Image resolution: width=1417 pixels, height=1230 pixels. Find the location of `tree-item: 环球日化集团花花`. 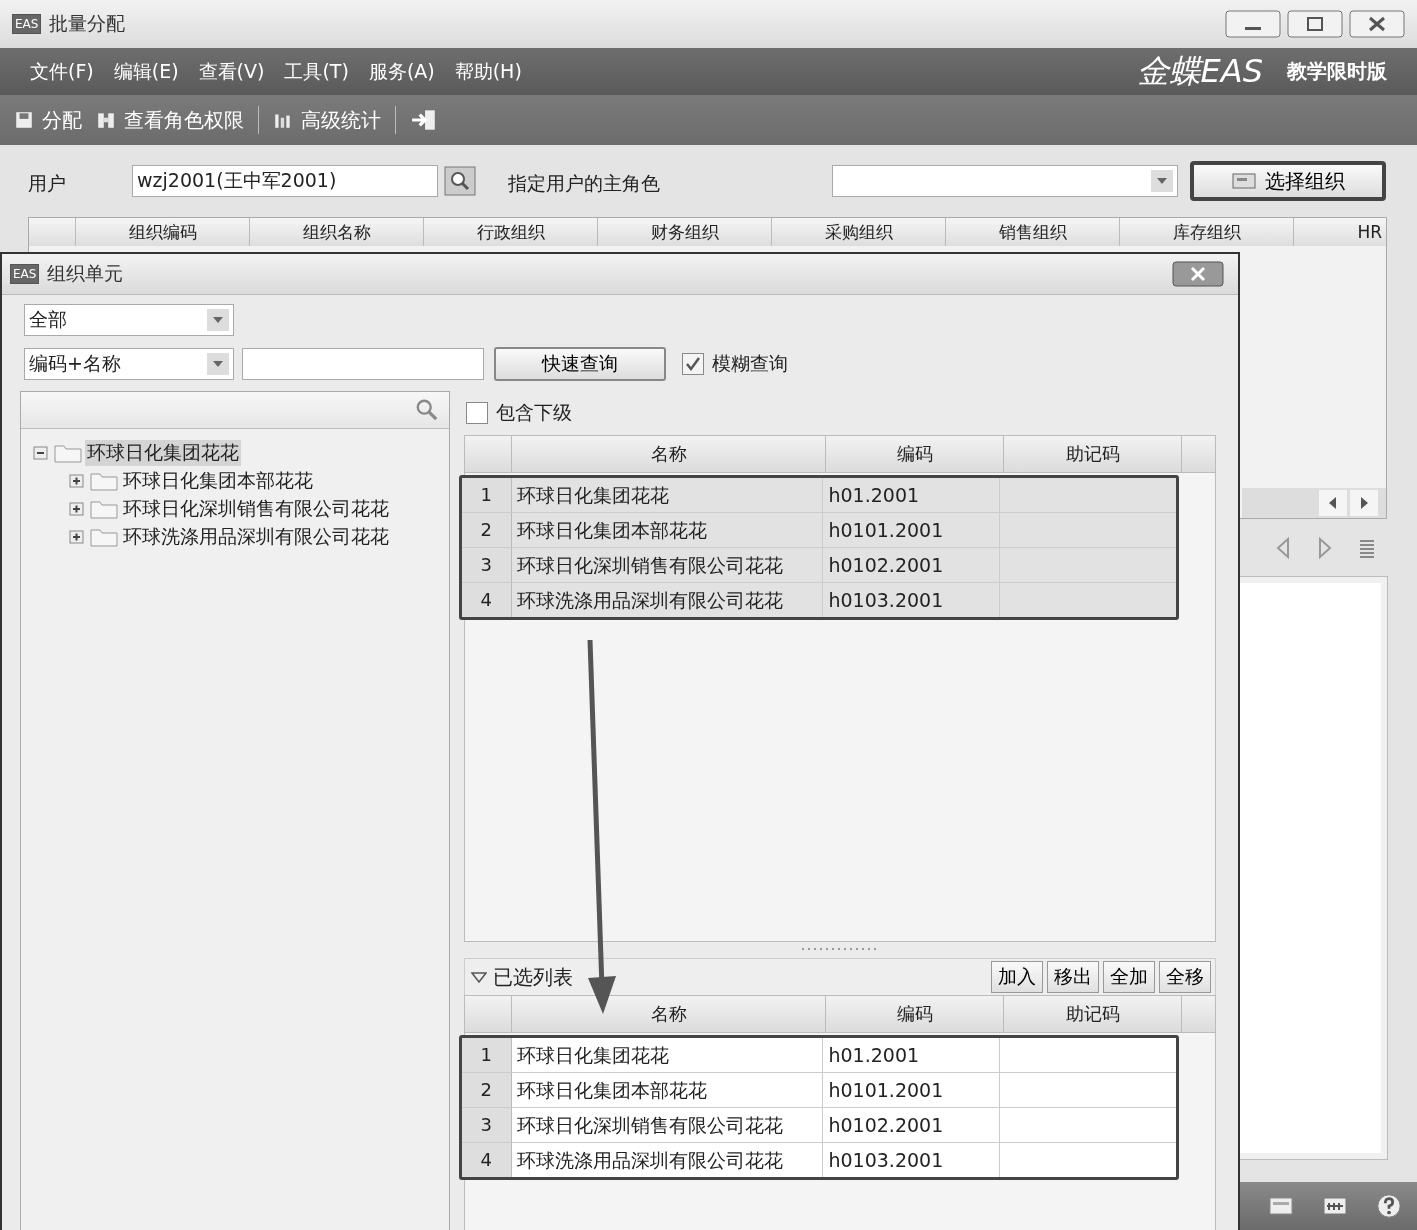

tree-item: 环球日化集团花花 is located at coordinates (163, 453).